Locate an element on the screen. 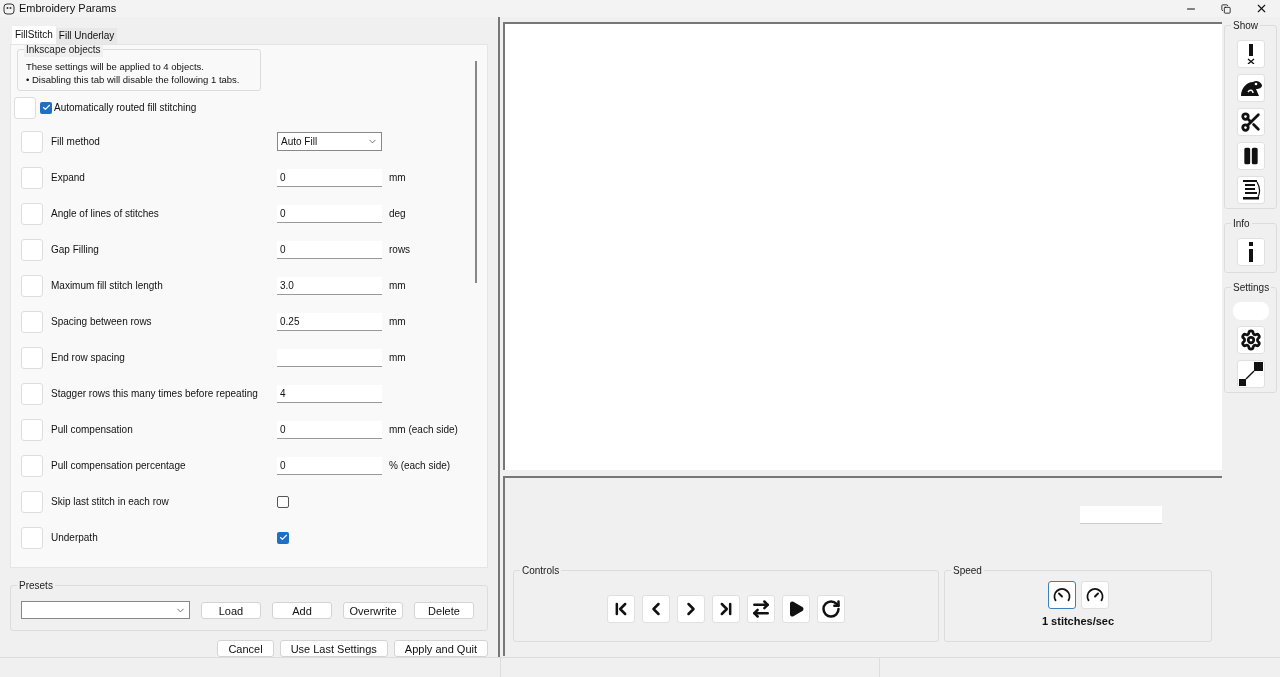 This screenshot has width=1280, height=677. stops-button is located at coordinates (1250, 156).